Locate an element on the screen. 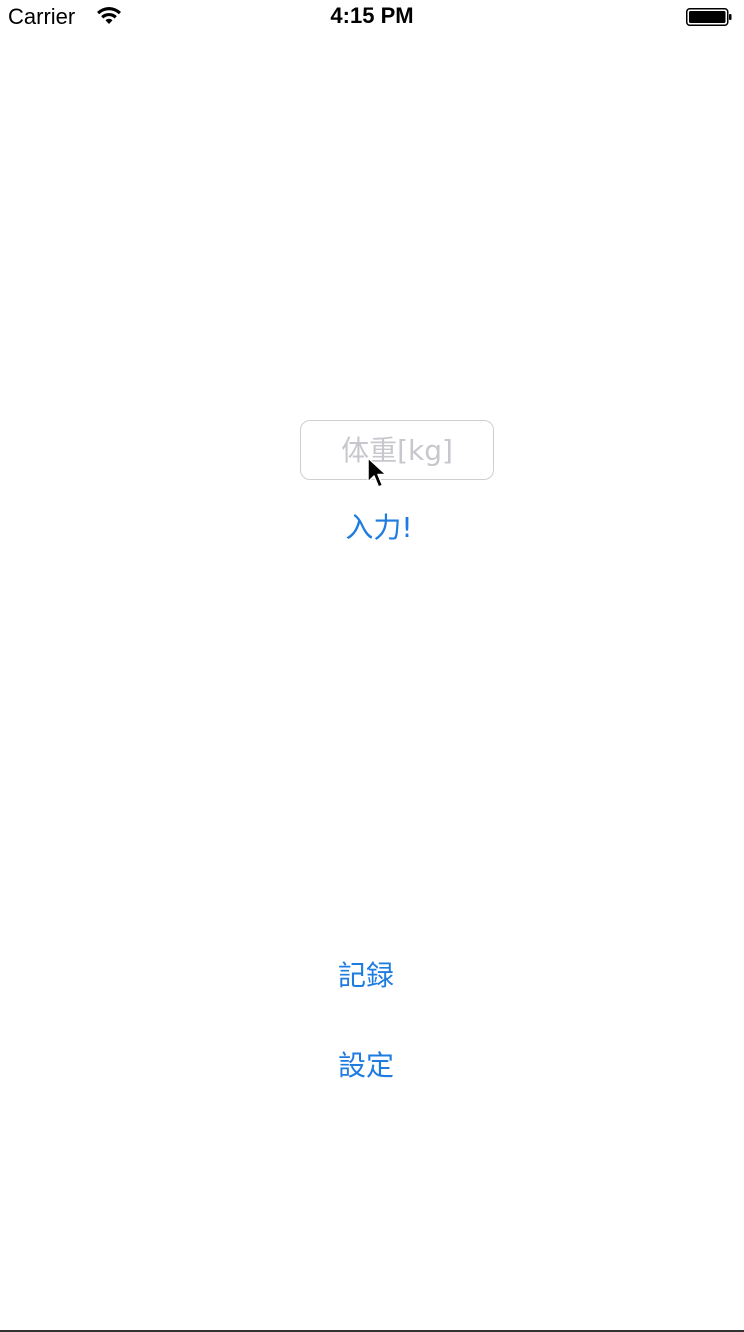  mouse-pointer-icon is located at coordinates (377, 472).